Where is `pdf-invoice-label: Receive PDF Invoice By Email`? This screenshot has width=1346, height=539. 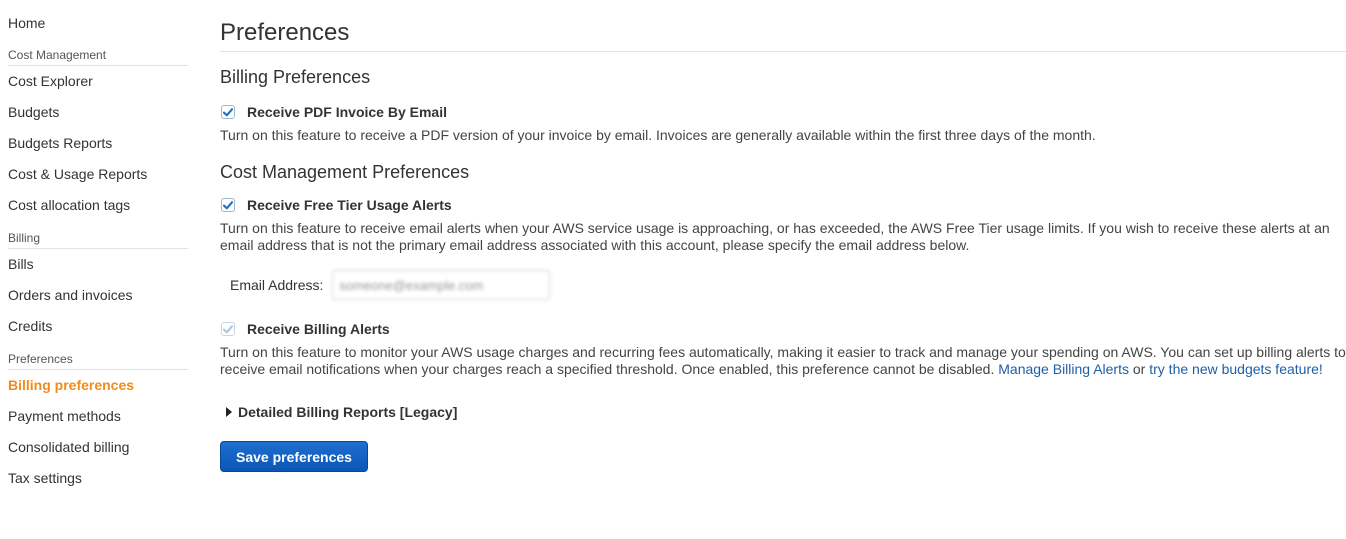
pdf-invoice-label: Receive PDF Invoice By Email is located at coordinates (347, 112).